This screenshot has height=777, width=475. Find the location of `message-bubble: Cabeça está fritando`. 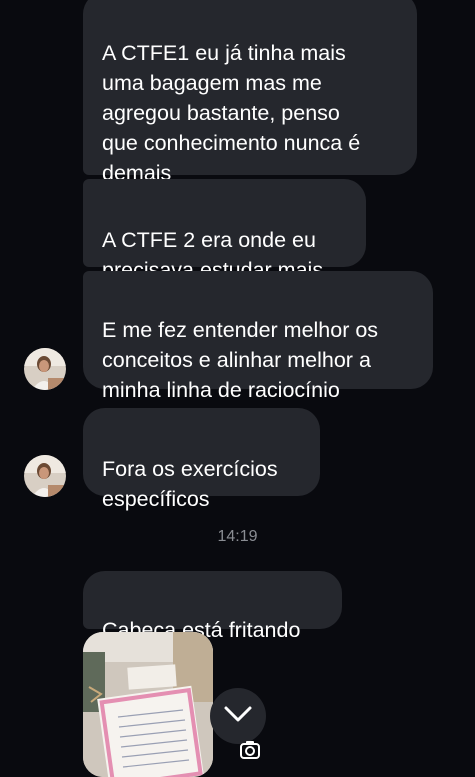

message-bubble: Cabeça está fritando is located at coordinates (212, 606).